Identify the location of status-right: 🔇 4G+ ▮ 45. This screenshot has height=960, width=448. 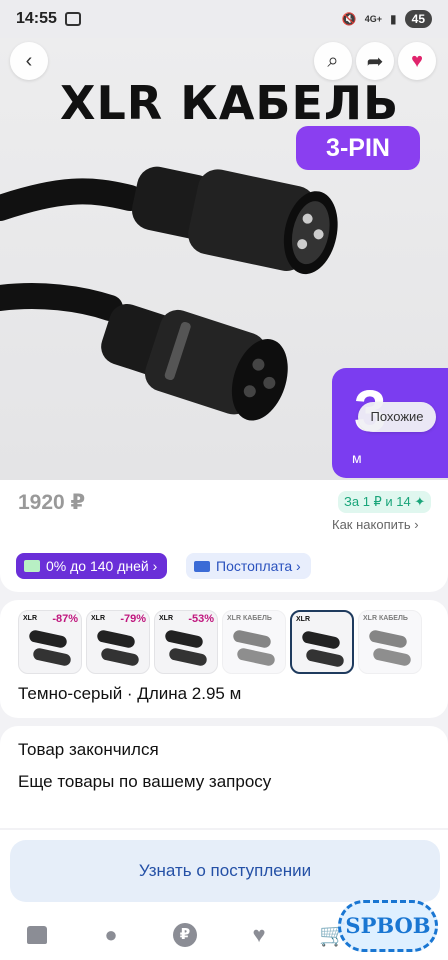
(387, 19).